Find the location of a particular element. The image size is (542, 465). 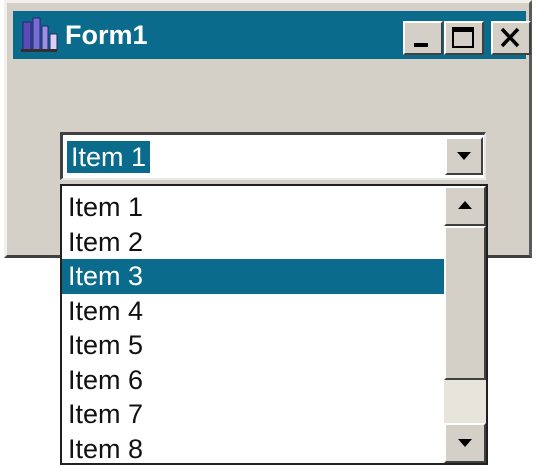

list-item: Item 5 is located at coordinates (253, 345).